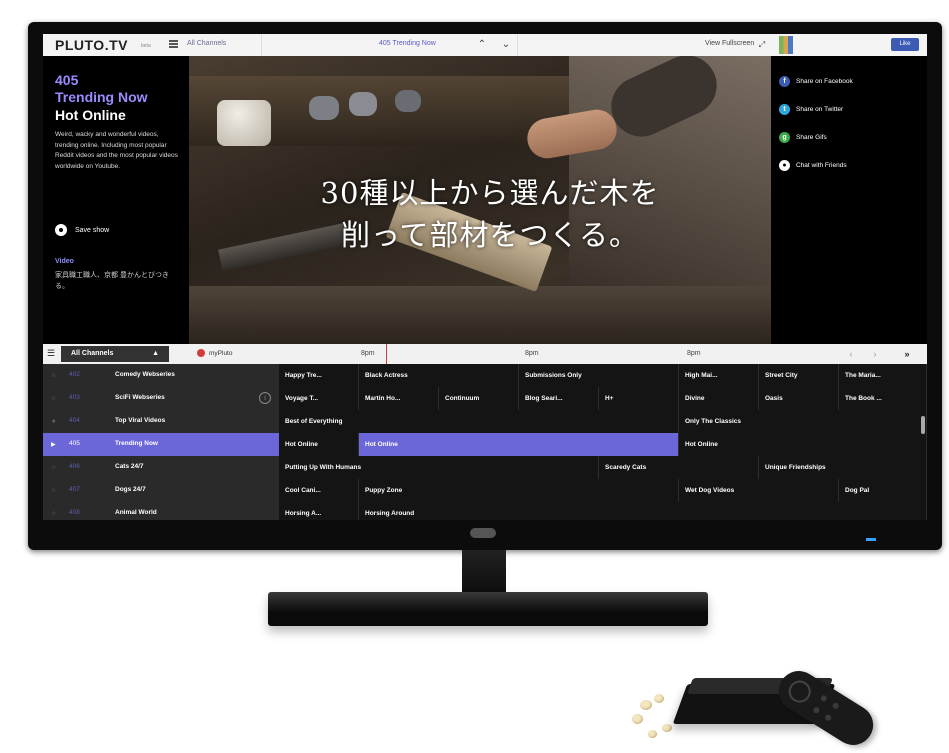 Image resolution: width=949 pixels, height=753 pixels. I want to click on tv-power-led, so click(871, 539).